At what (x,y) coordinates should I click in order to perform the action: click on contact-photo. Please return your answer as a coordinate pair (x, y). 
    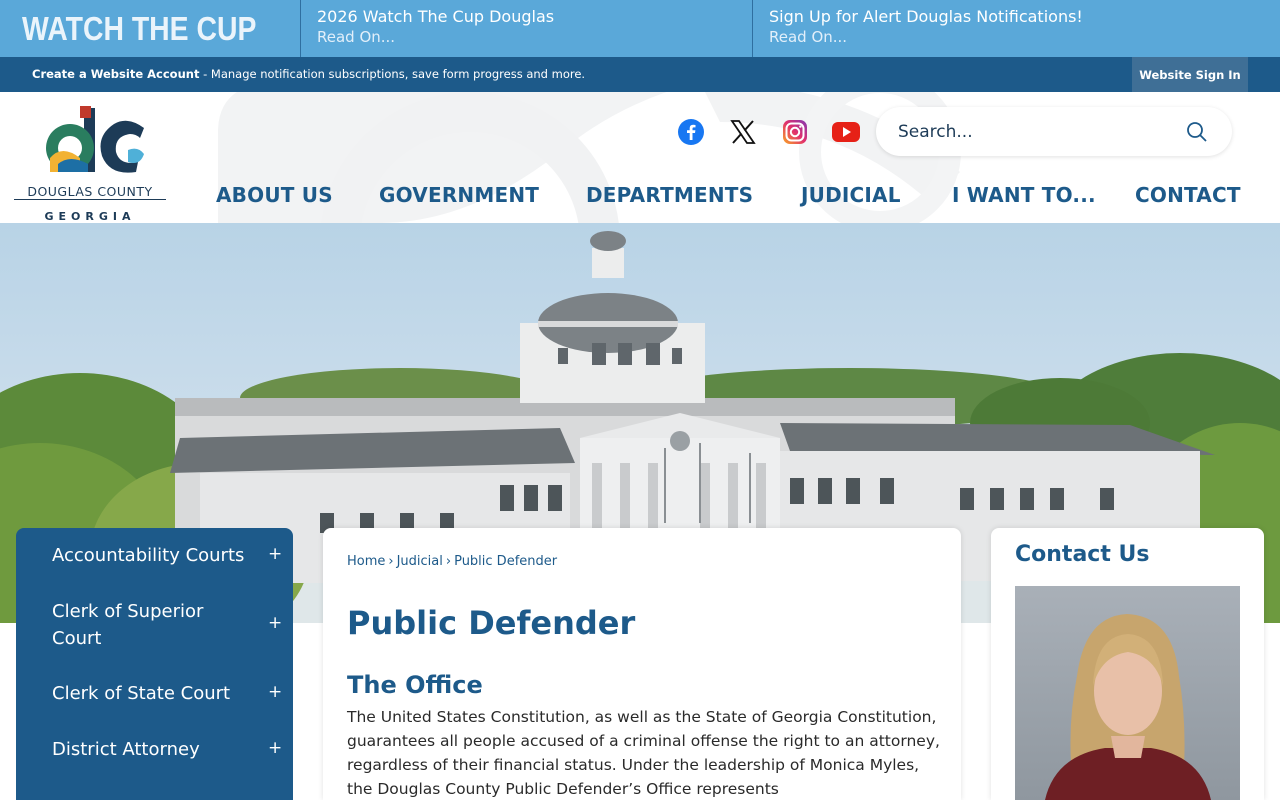
    Looking at the image, I should click on (1127, 693).